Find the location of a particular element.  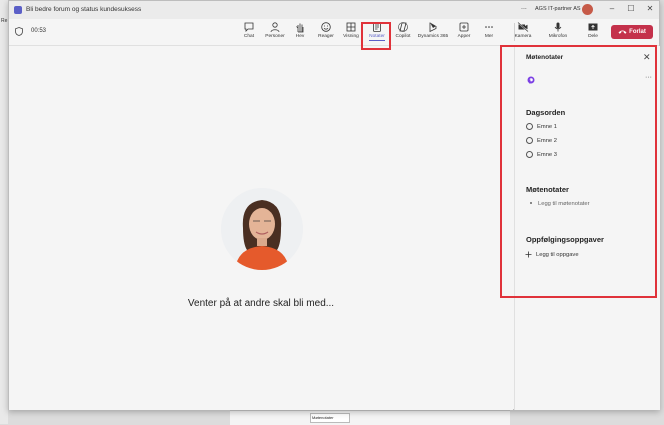

document-thumbnail: Møtenotater is located at coordinates (330, 418).